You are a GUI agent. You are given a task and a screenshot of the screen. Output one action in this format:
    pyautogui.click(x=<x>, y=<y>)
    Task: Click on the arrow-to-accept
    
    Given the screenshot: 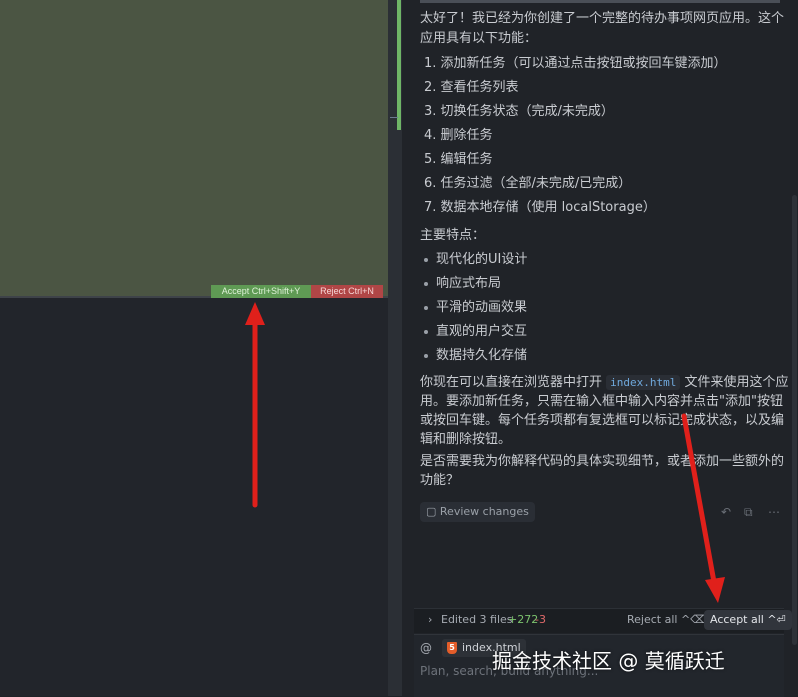 What is the action you would take?
    pyautogui.click(x=255, y=405)
    